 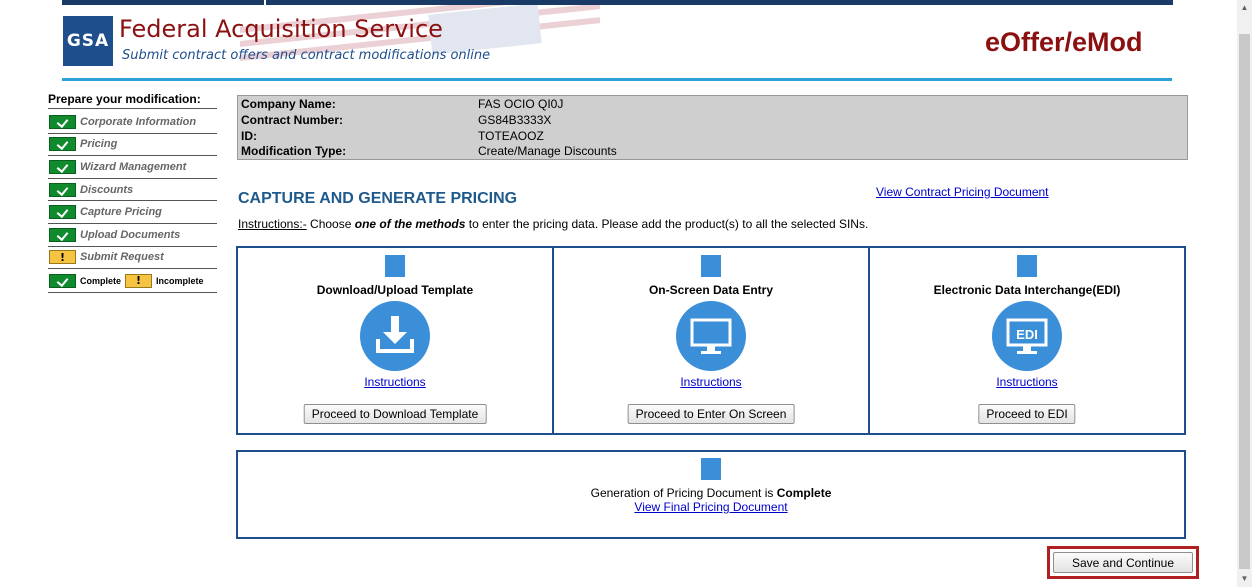 I want to click on edi-icon-label: EDI, so click(x=1027, y=334).